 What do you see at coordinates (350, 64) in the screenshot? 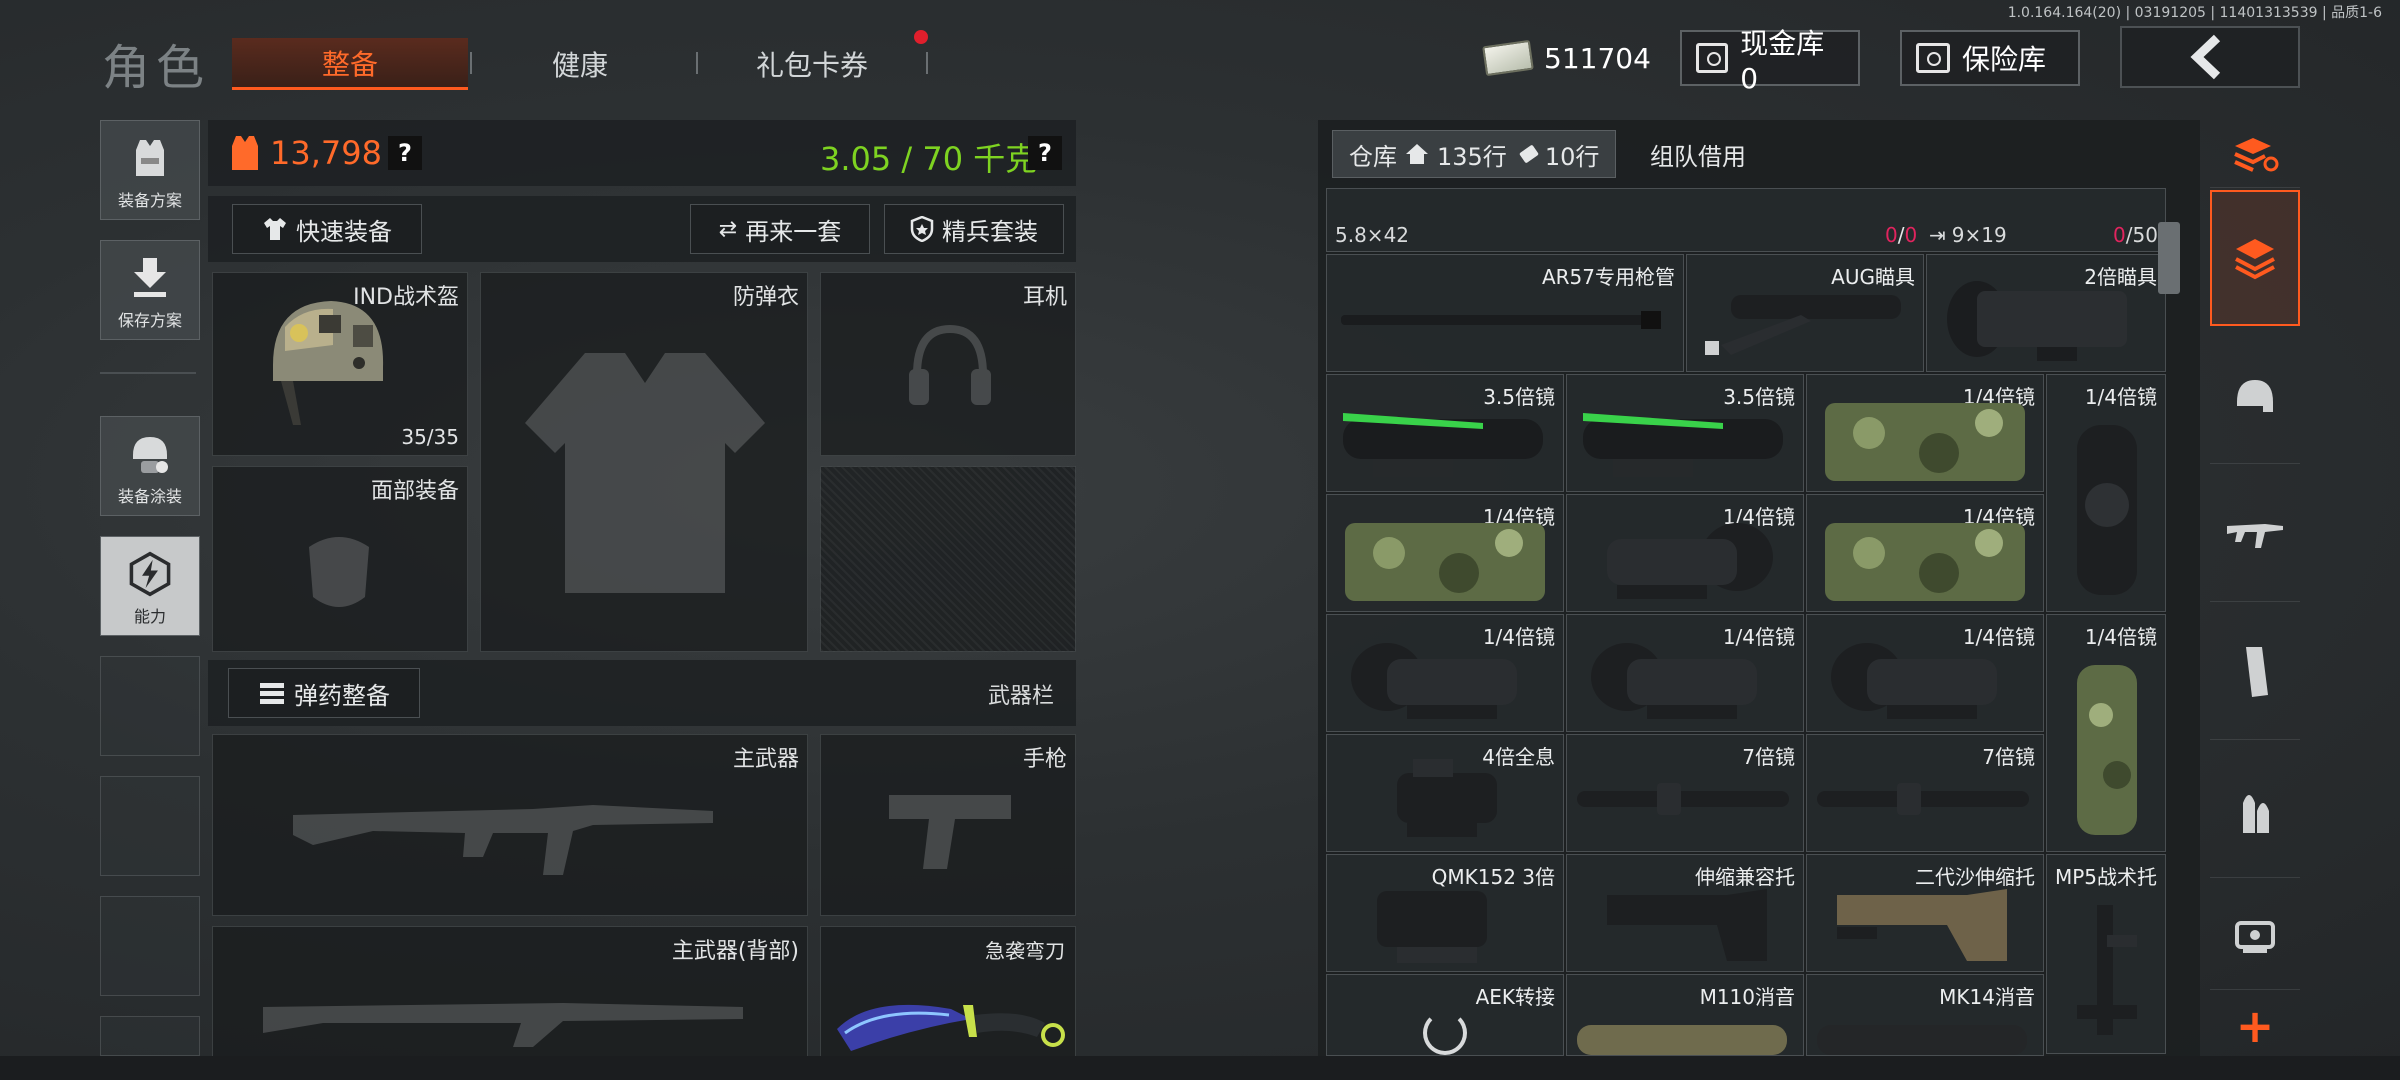
I see `tab-equip: 整备` at bounding box center [350, 64].